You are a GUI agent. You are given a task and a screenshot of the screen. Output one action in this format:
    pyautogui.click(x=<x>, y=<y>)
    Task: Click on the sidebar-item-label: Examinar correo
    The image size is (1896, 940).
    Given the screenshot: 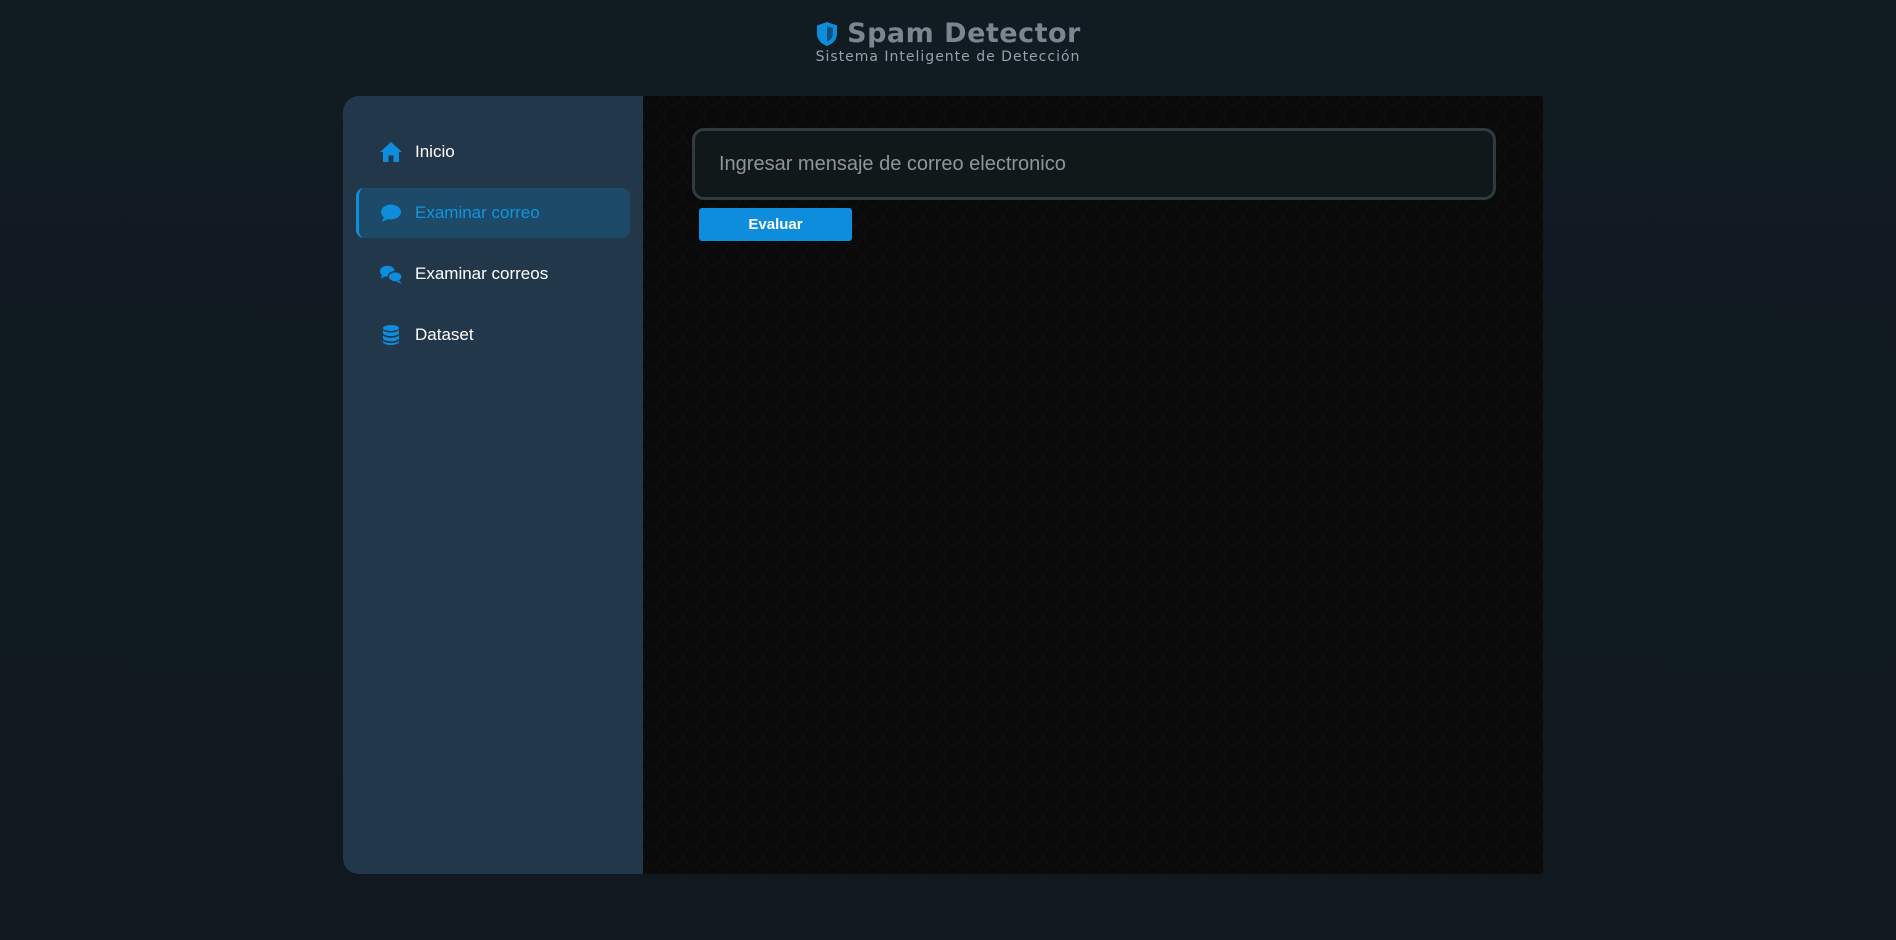 What is the action you would take?
    pyautogui.click(x=477, y=212)
    